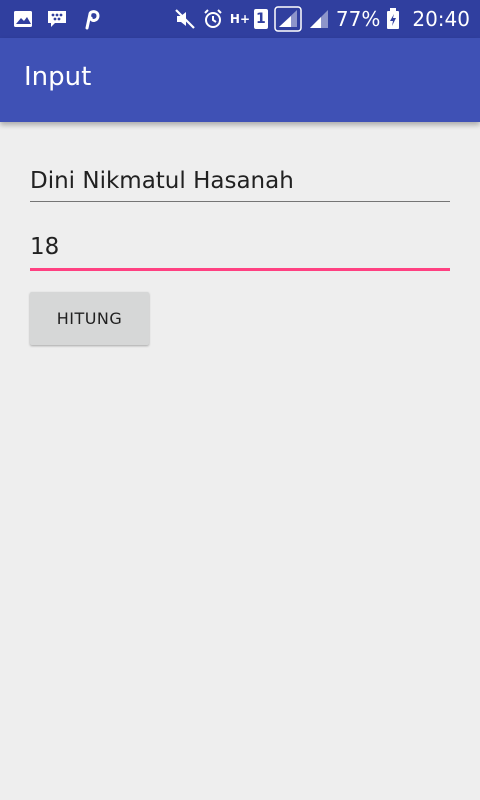  Describe the element at coordinates (240, 201) in the screenshot. I see `name-input-underline` at that location.